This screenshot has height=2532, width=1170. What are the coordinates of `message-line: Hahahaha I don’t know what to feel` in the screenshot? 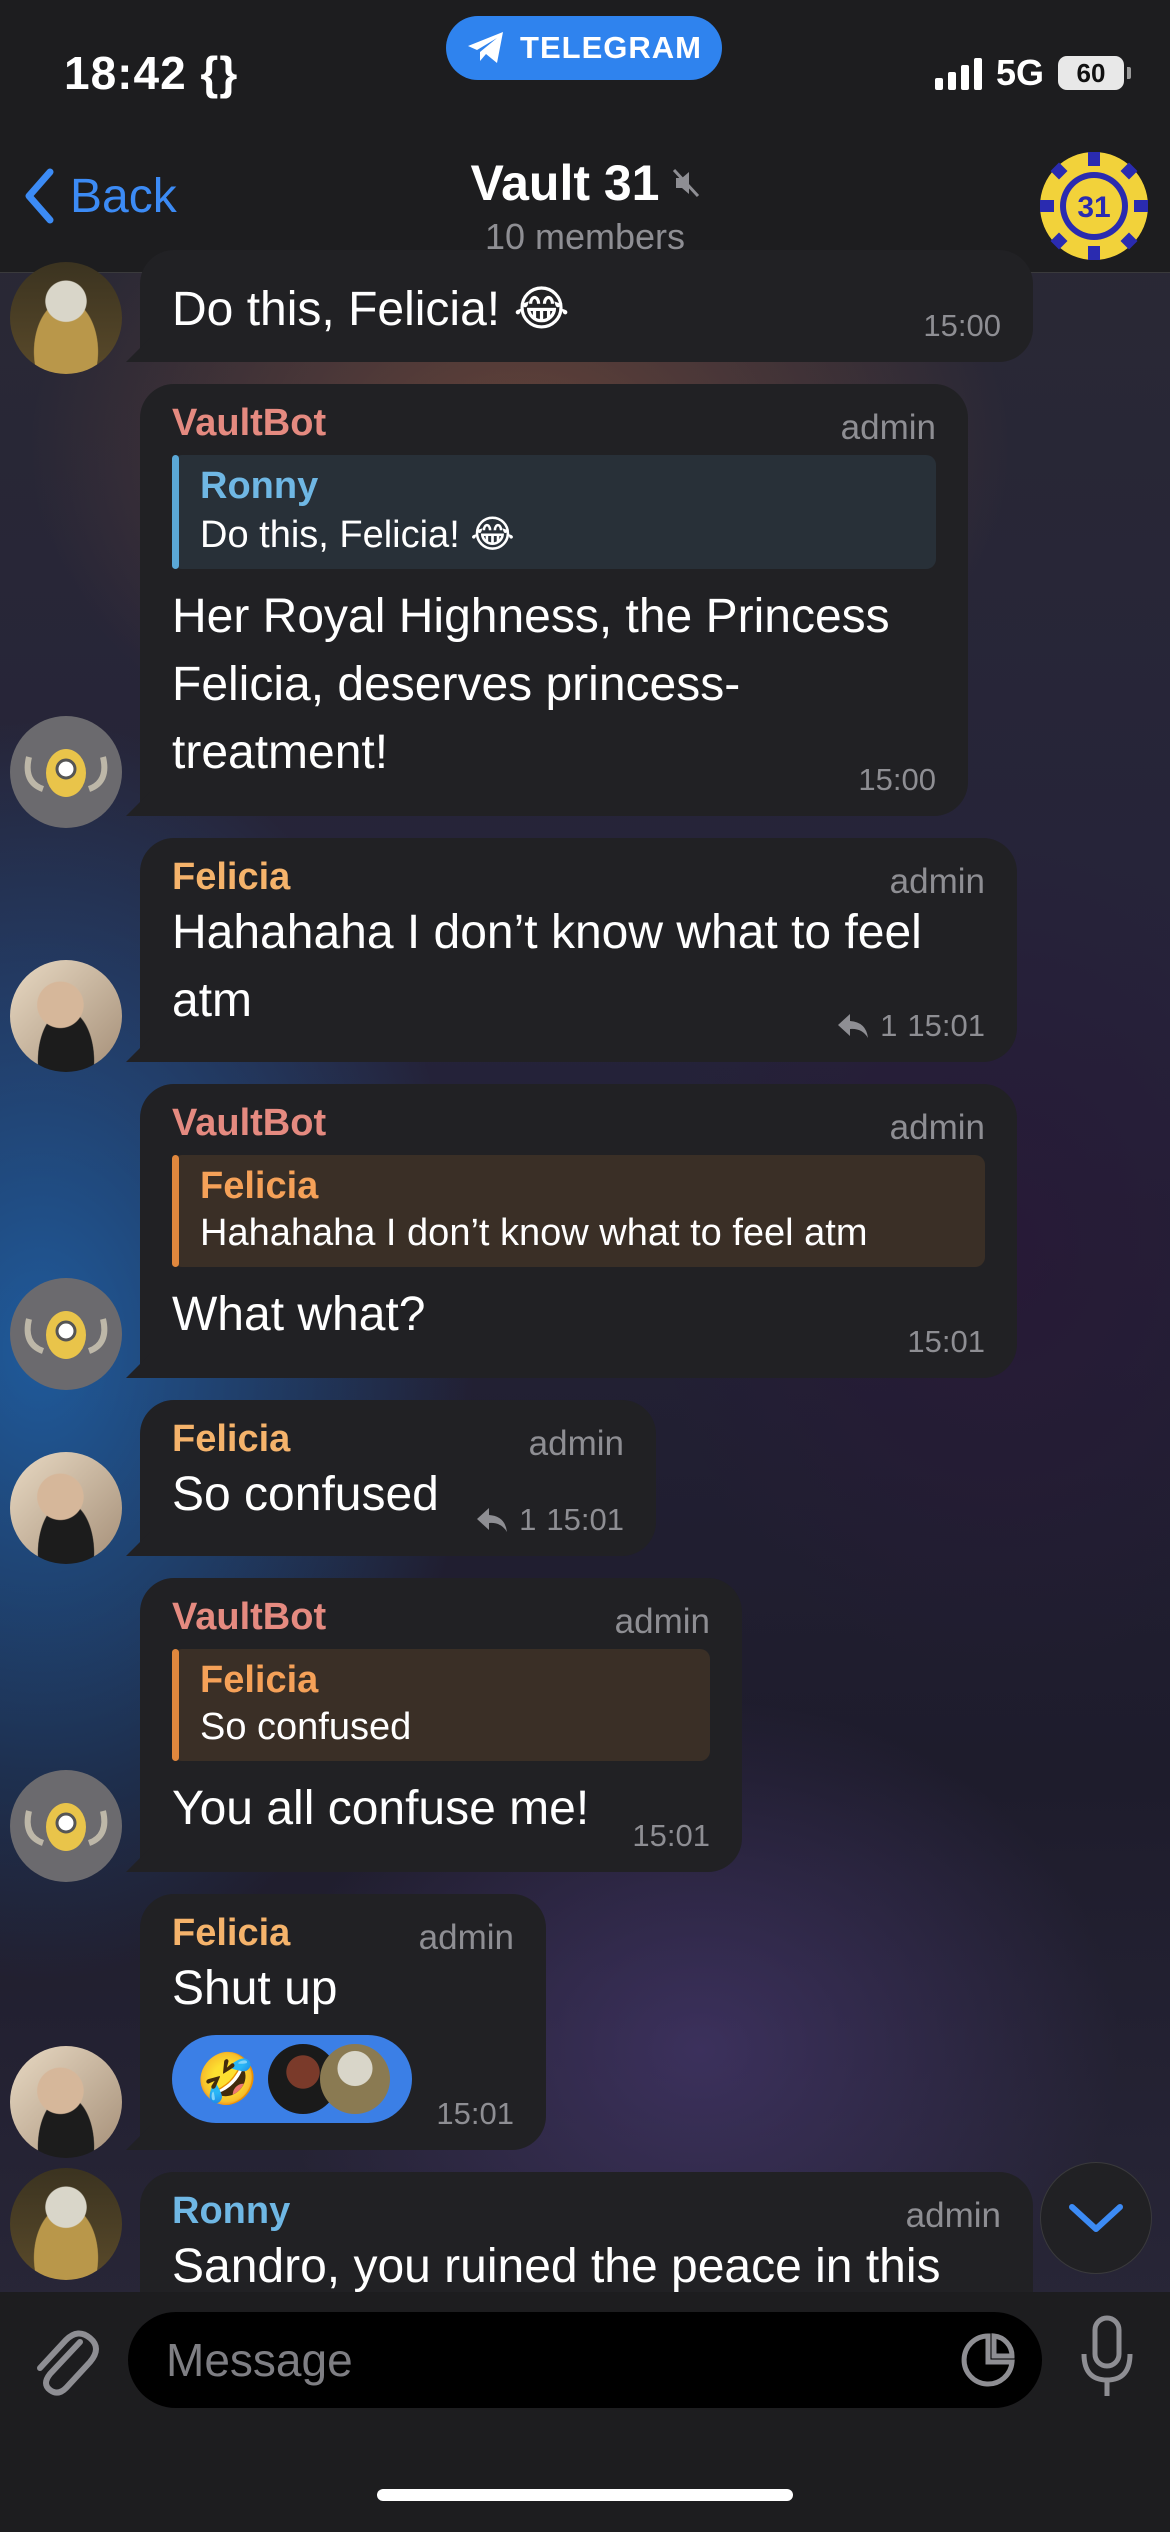 It's located at (547, 932).